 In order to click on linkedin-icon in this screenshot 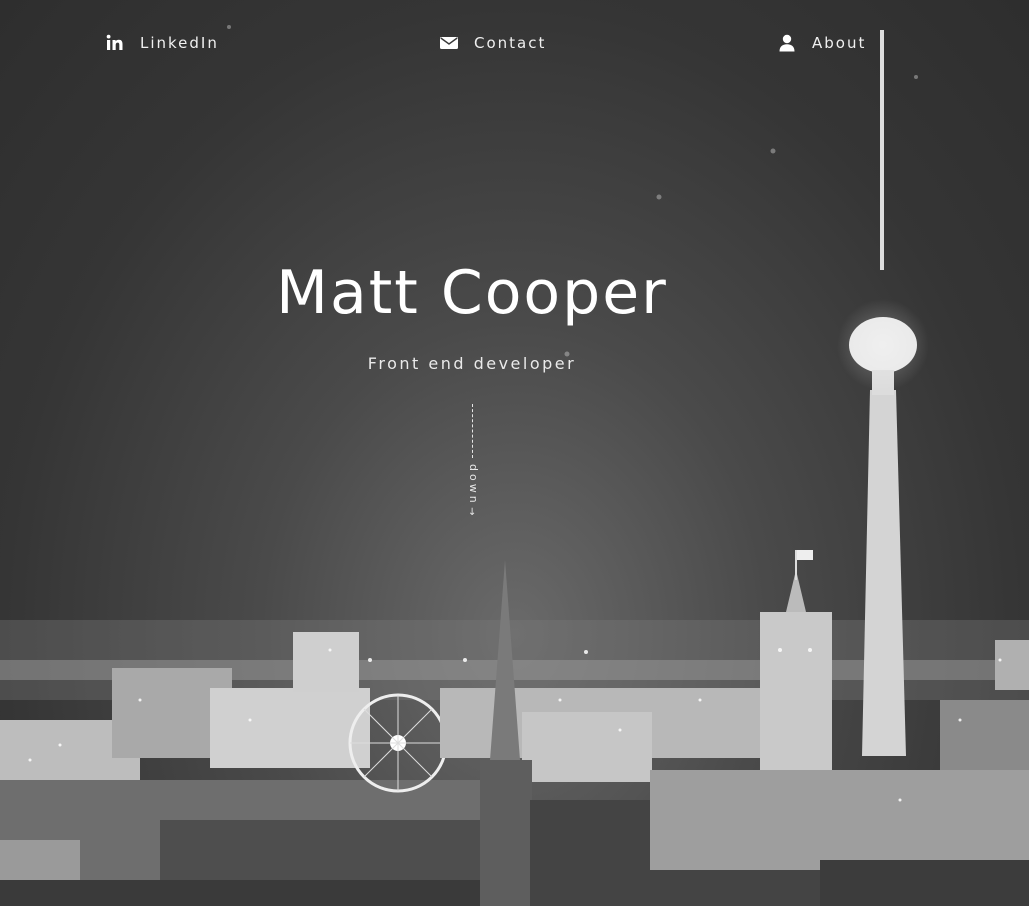, I will do `click(115, 43)`.